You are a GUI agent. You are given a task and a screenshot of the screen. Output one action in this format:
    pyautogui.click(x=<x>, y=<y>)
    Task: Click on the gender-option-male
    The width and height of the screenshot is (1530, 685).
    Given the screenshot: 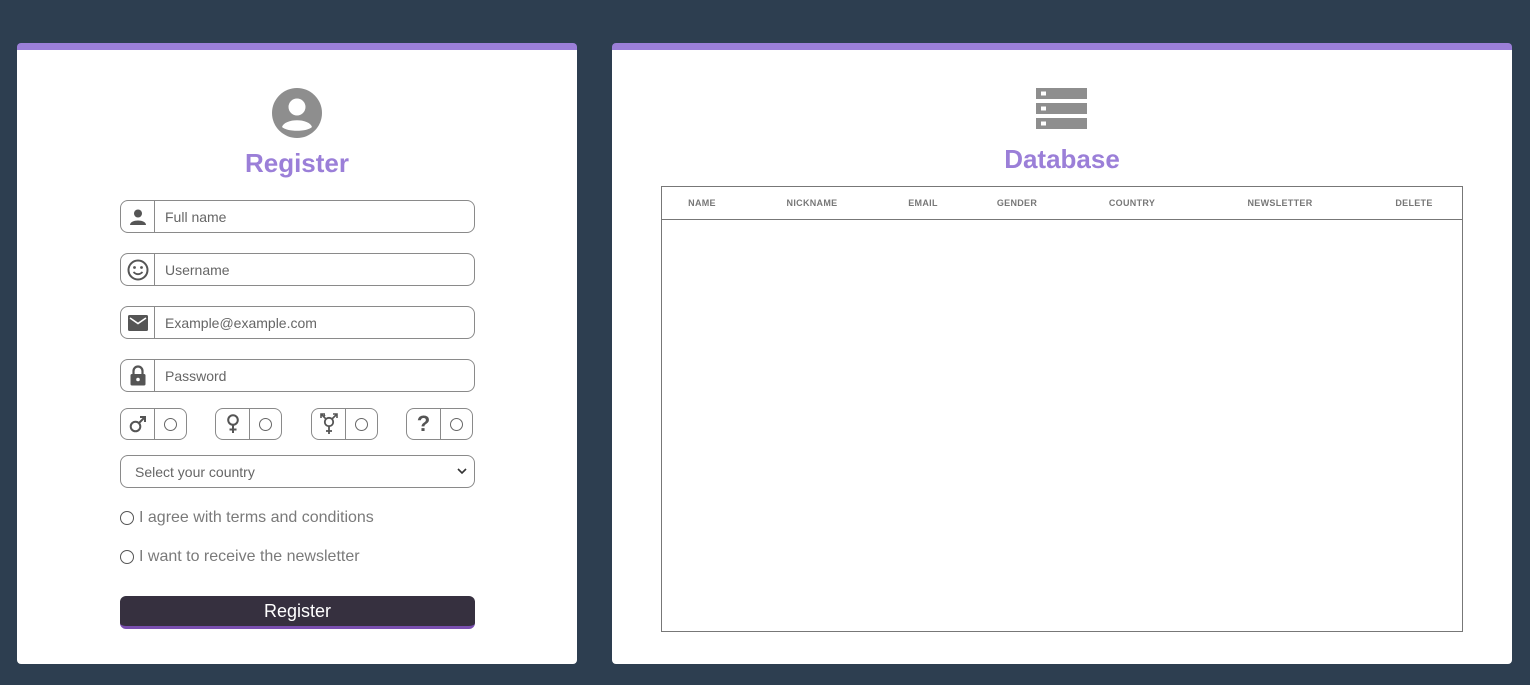 What is the action you would take?
    pyautogui.click(x=153, y=424)
    